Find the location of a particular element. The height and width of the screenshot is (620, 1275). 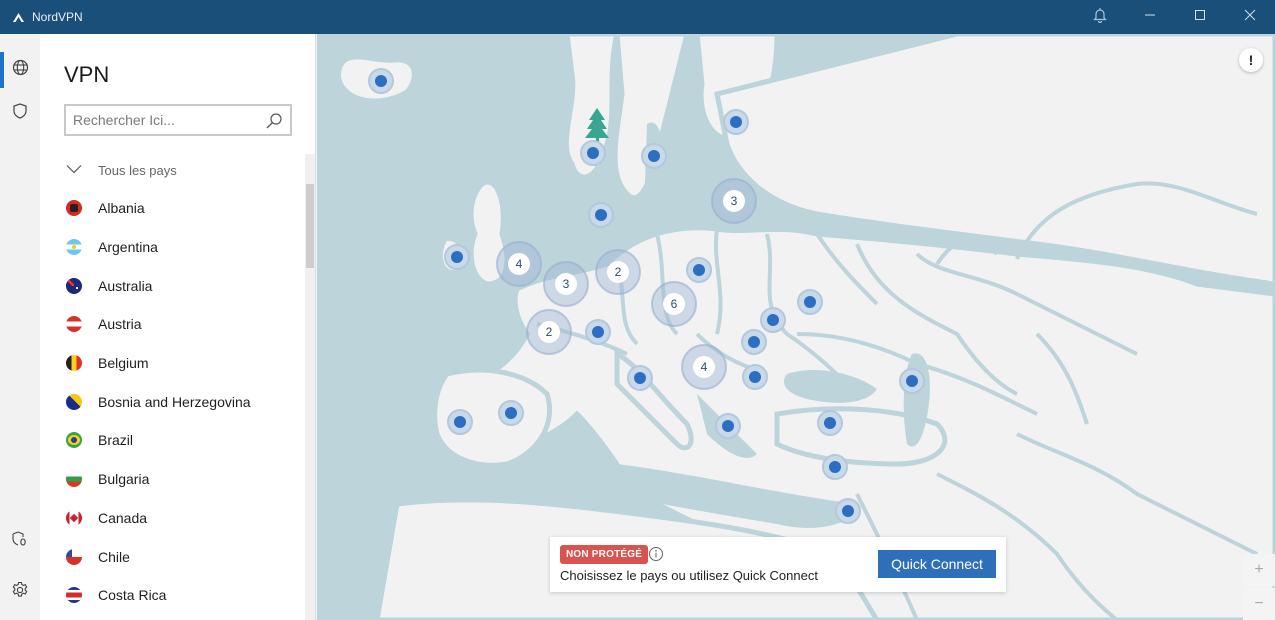

info-icon is located at coordinates (656, 554).